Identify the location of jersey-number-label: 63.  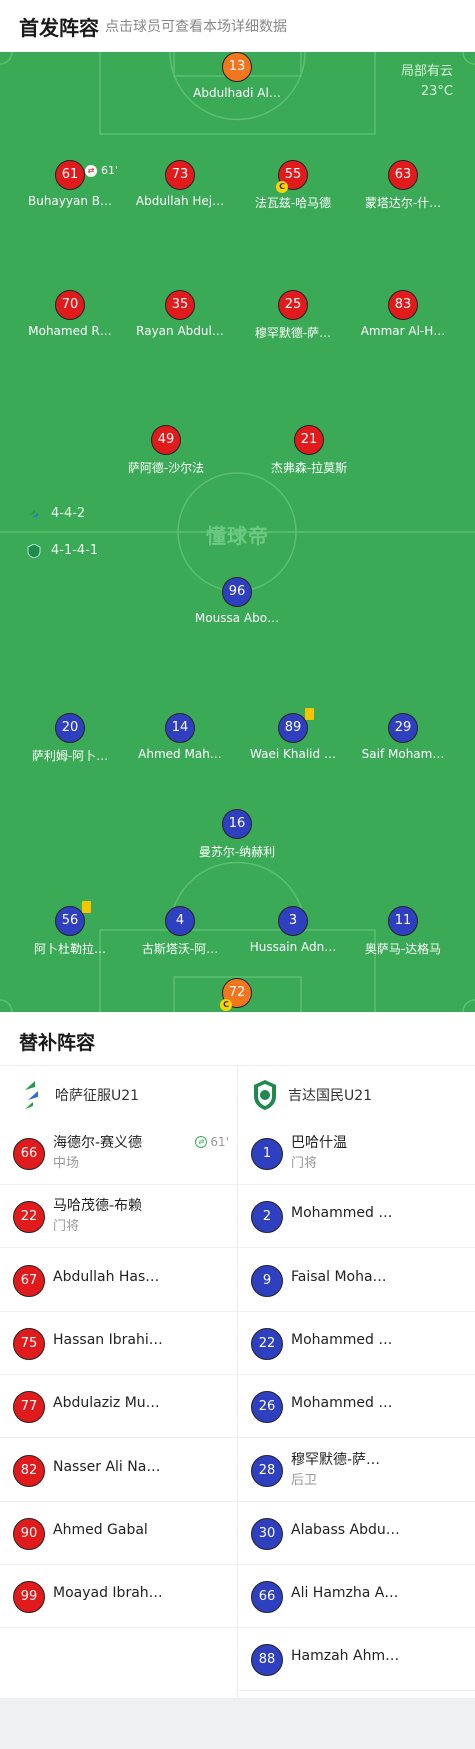
(403, 174).